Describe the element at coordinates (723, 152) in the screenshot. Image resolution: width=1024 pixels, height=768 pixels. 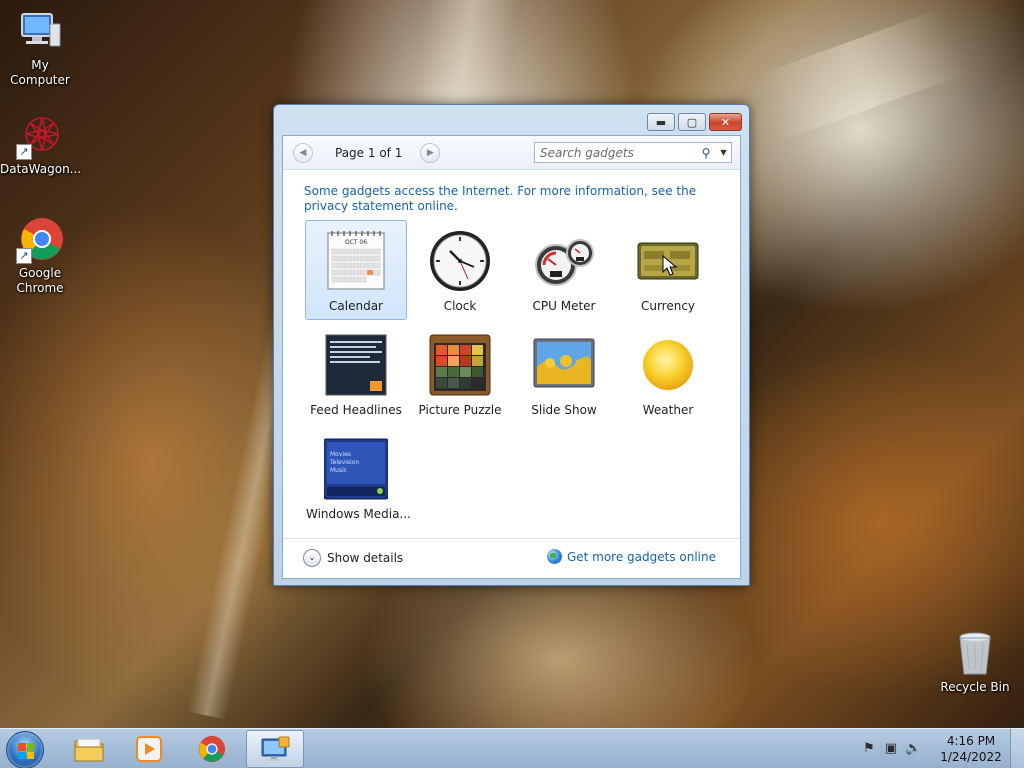
I see `search-dropdown-button: ▼` at that location.